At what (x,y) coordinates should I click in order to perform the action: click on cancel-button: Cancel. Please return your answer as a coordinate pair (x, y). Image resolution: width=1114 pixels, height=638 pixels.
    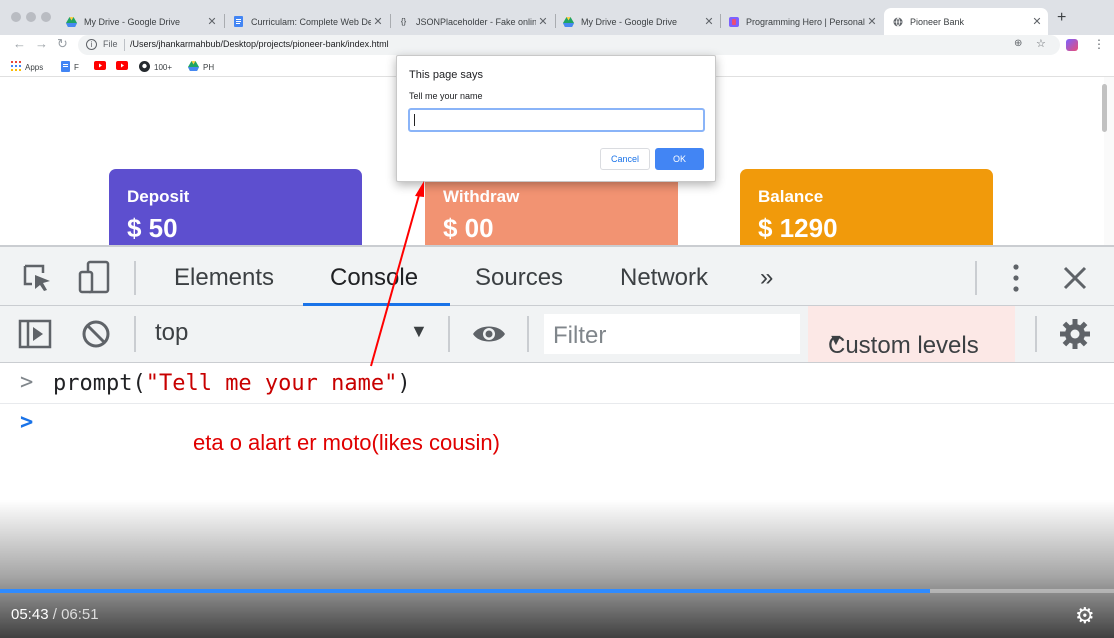
    Looking at the image, I should click on (625, 159).